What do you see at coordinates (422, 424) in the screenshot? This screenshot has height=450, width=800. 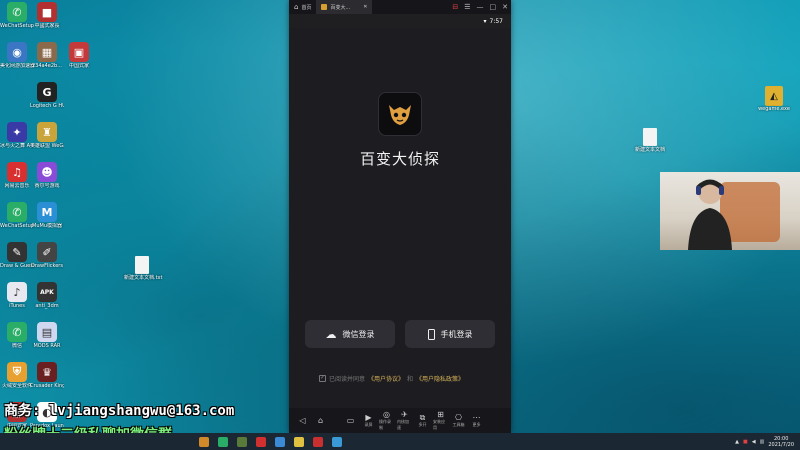 I see `toolbar-label: 多开` at bounding box center [422, 424].